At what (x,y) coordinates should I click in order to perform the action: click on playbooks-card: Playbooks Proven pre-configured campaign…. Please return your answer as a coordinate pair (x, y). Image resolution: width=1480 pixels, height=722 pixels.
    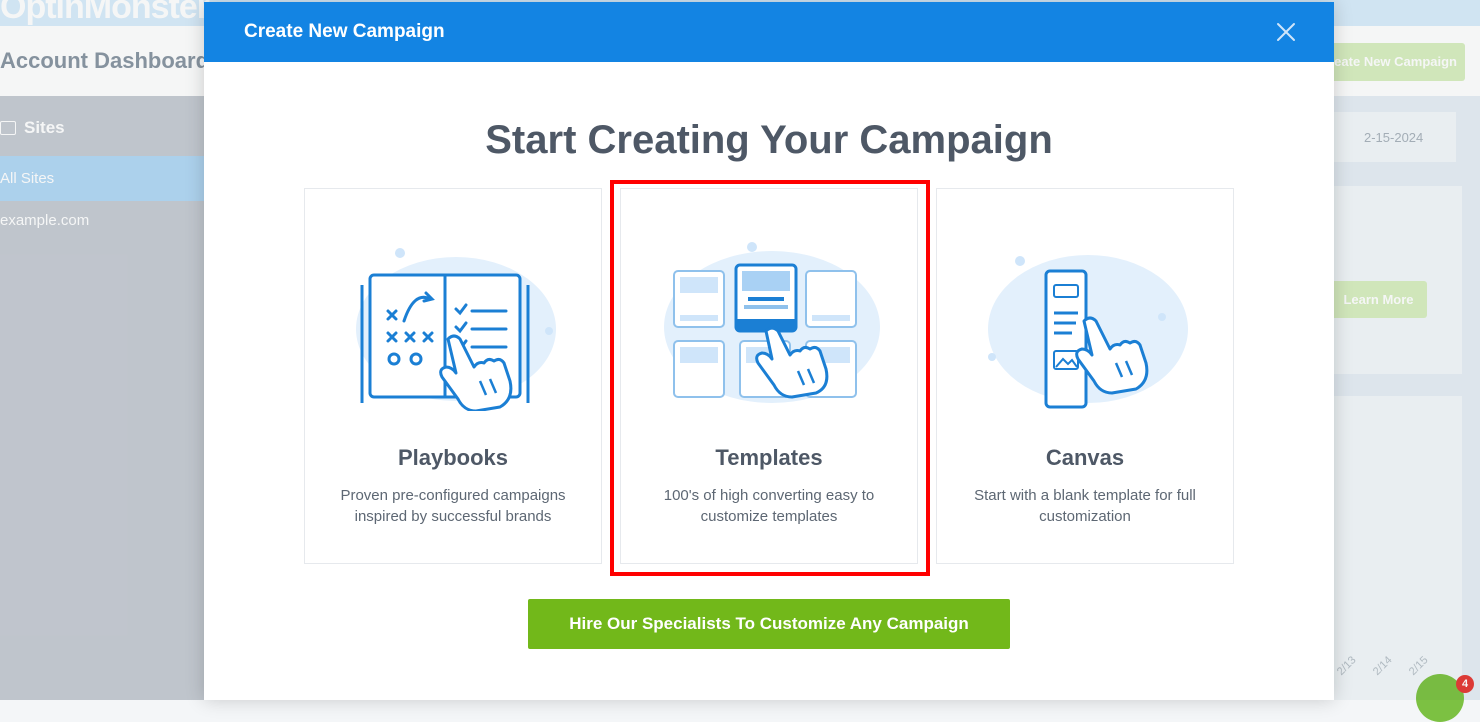
    Looking at the image, I should click on (453, 376).